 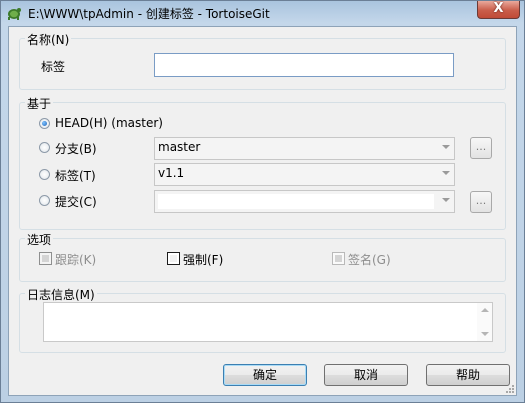 What do you see at coordinates (76, 148) in the screenshot?
I see `branch-radio-label: 分支(B)` at bounding box center [76, 148].